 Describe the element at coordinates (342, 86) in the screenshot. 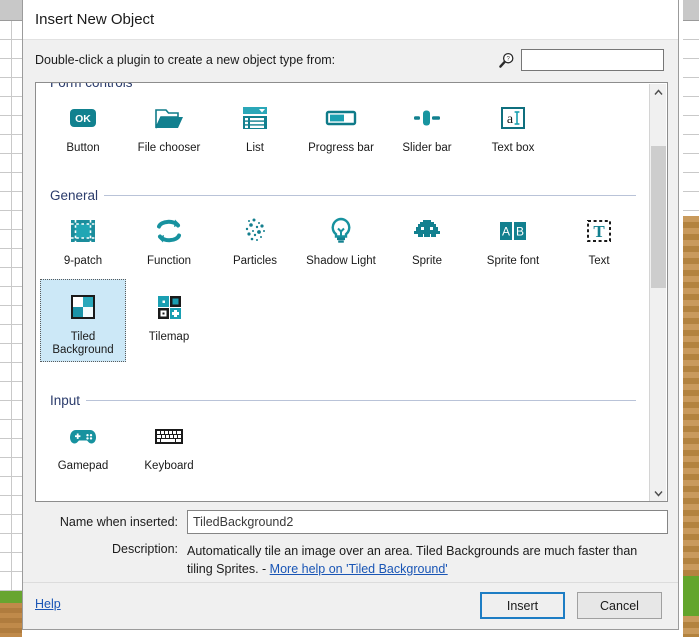

I see `group-header-form-controls: Form controls` at that location.